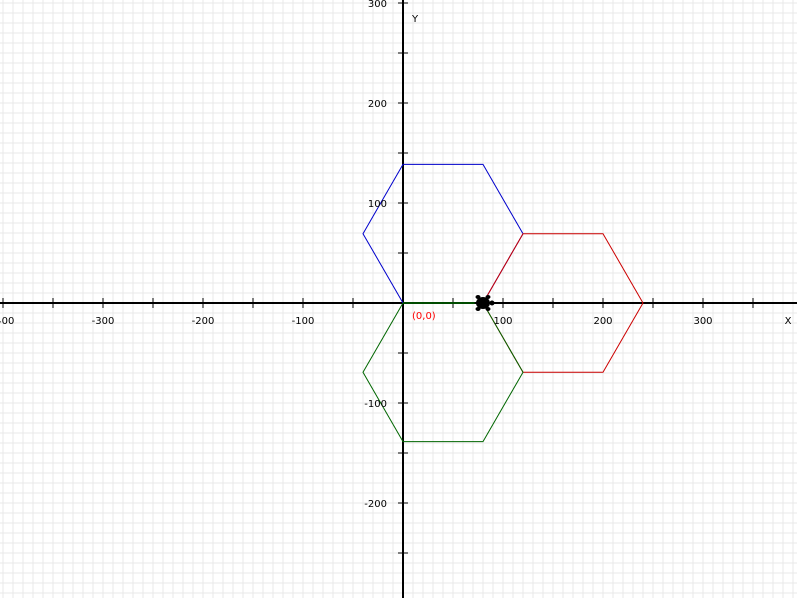 The height and width of the screenshot is (598, 797). I want to click on x-tick-label: -400, so click(7, 321).